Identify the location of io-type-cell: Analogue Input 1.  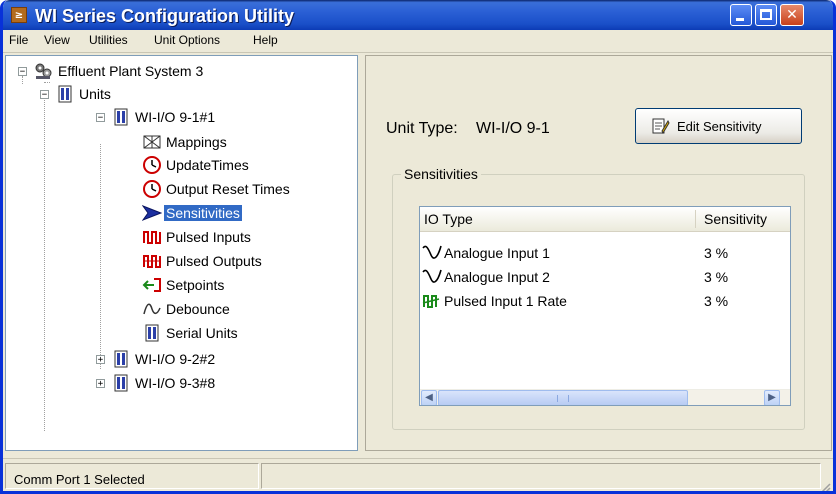
(497, 253).